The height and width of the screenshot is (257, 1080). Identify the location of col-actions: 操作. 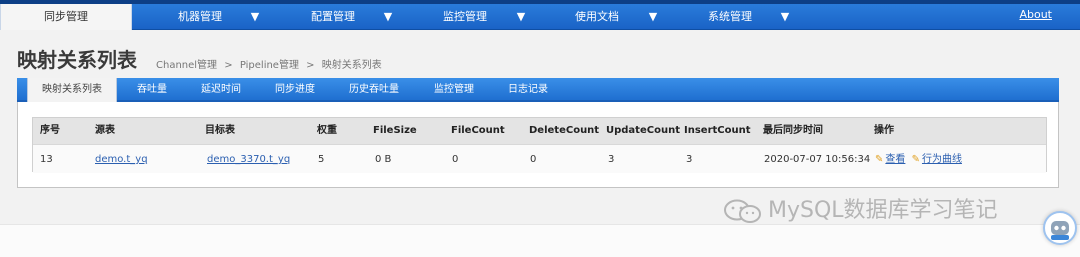
(884, 130).